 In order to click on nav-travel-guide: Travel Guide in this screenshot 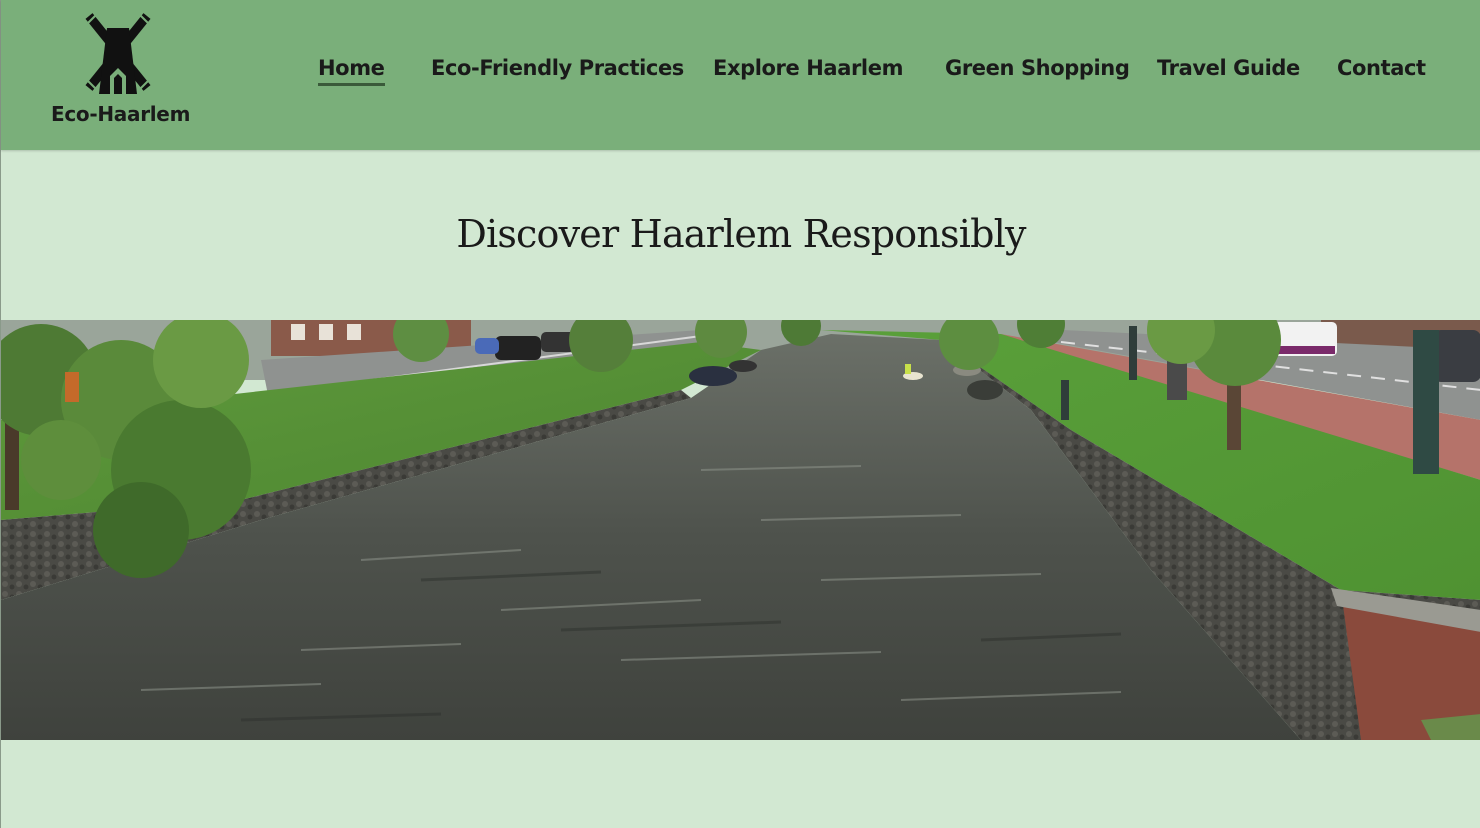, I will do `click(1228, 69)`.